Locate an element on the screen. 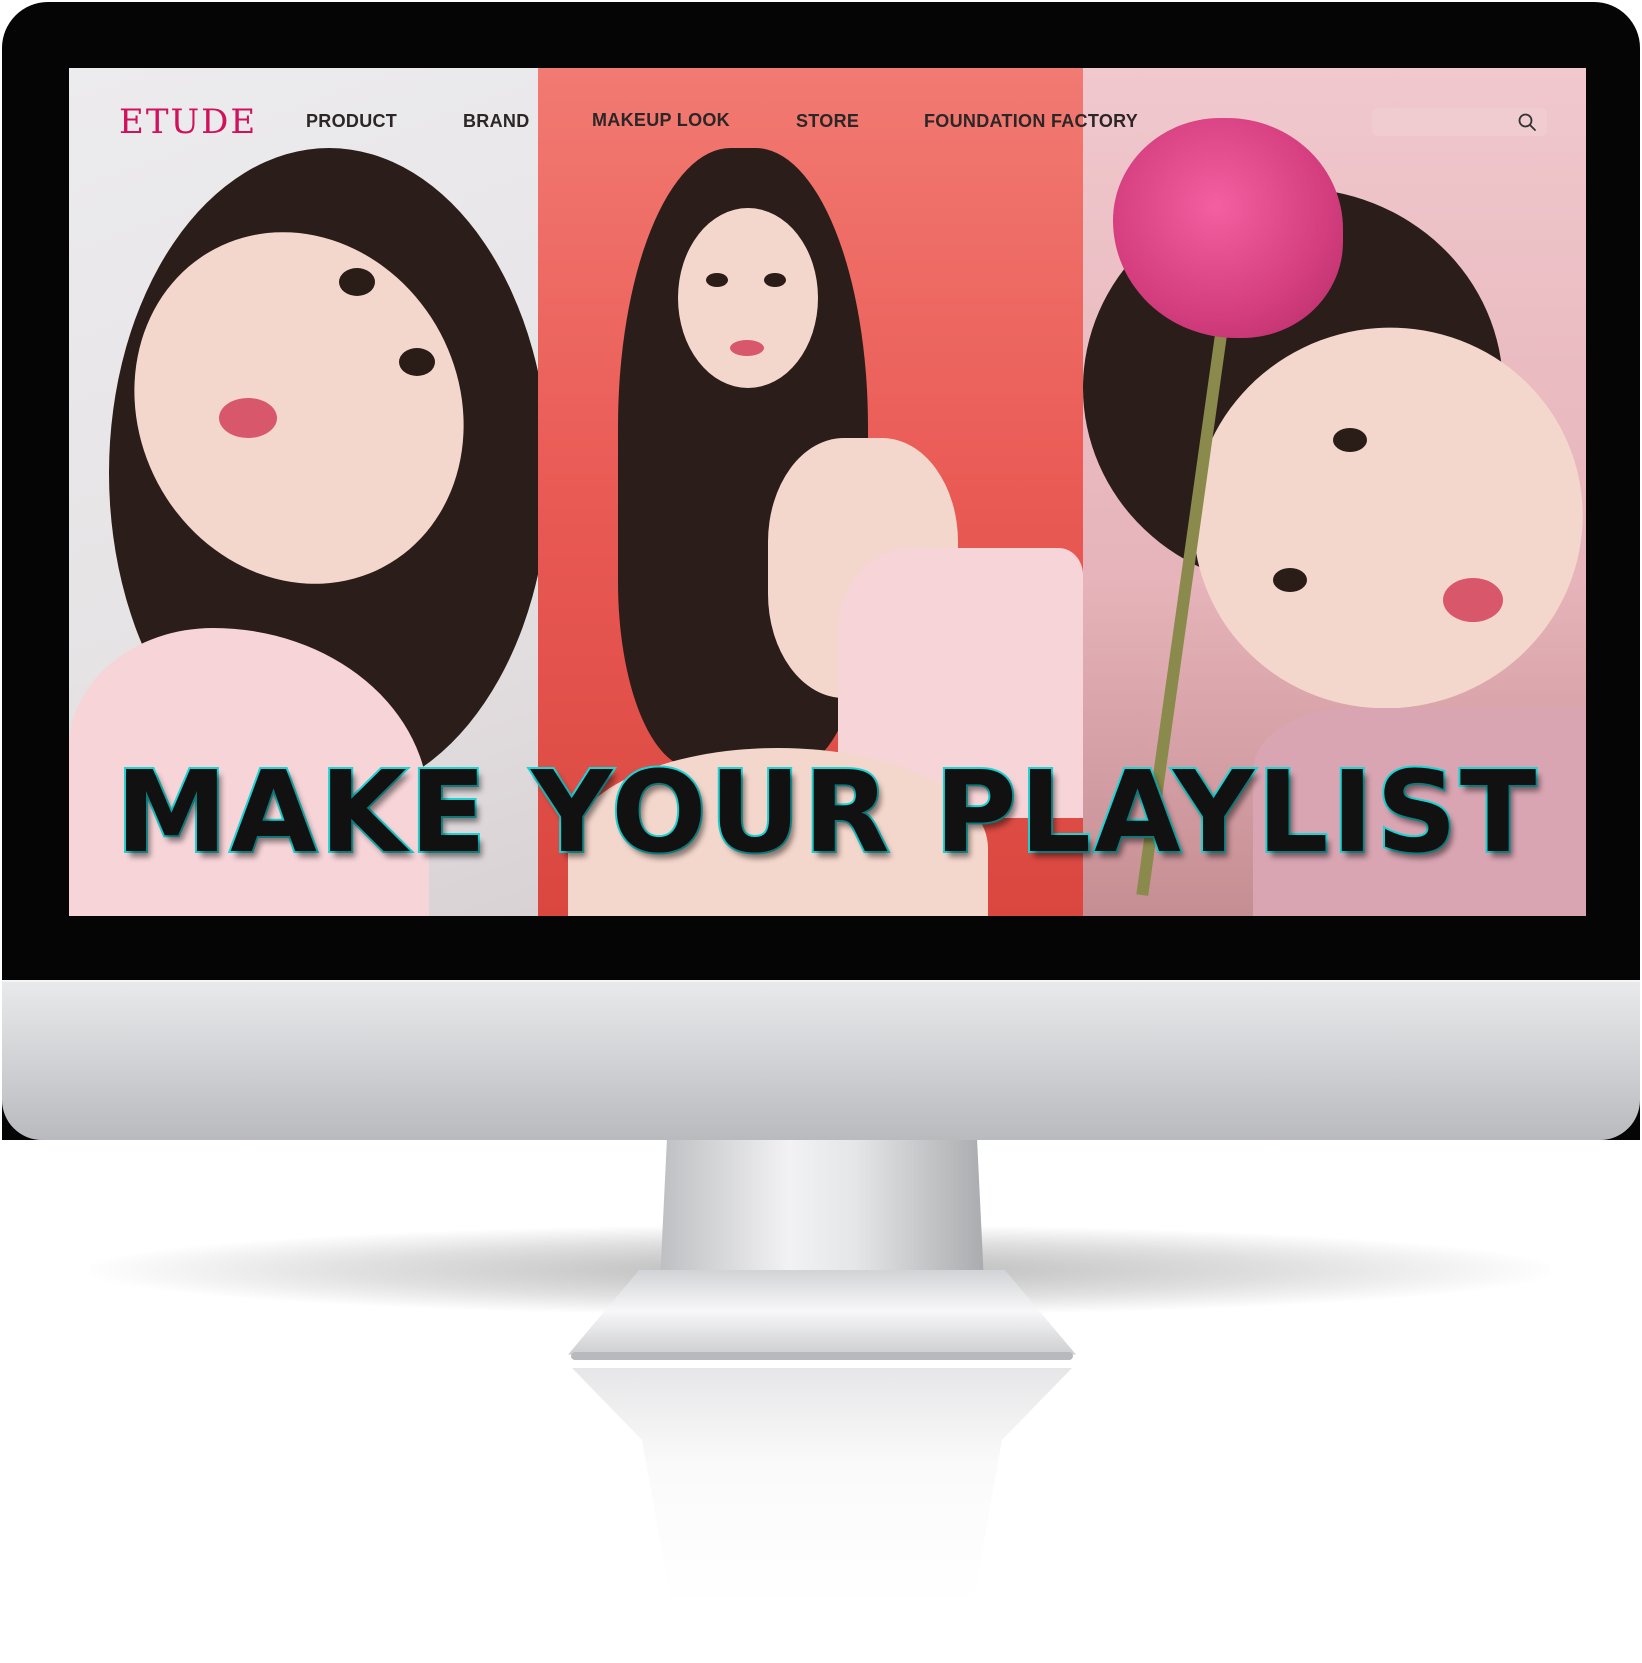 The height and width of the screenshot is (1663, 1642). stand-reflection is located at coordinates (822, 1488).